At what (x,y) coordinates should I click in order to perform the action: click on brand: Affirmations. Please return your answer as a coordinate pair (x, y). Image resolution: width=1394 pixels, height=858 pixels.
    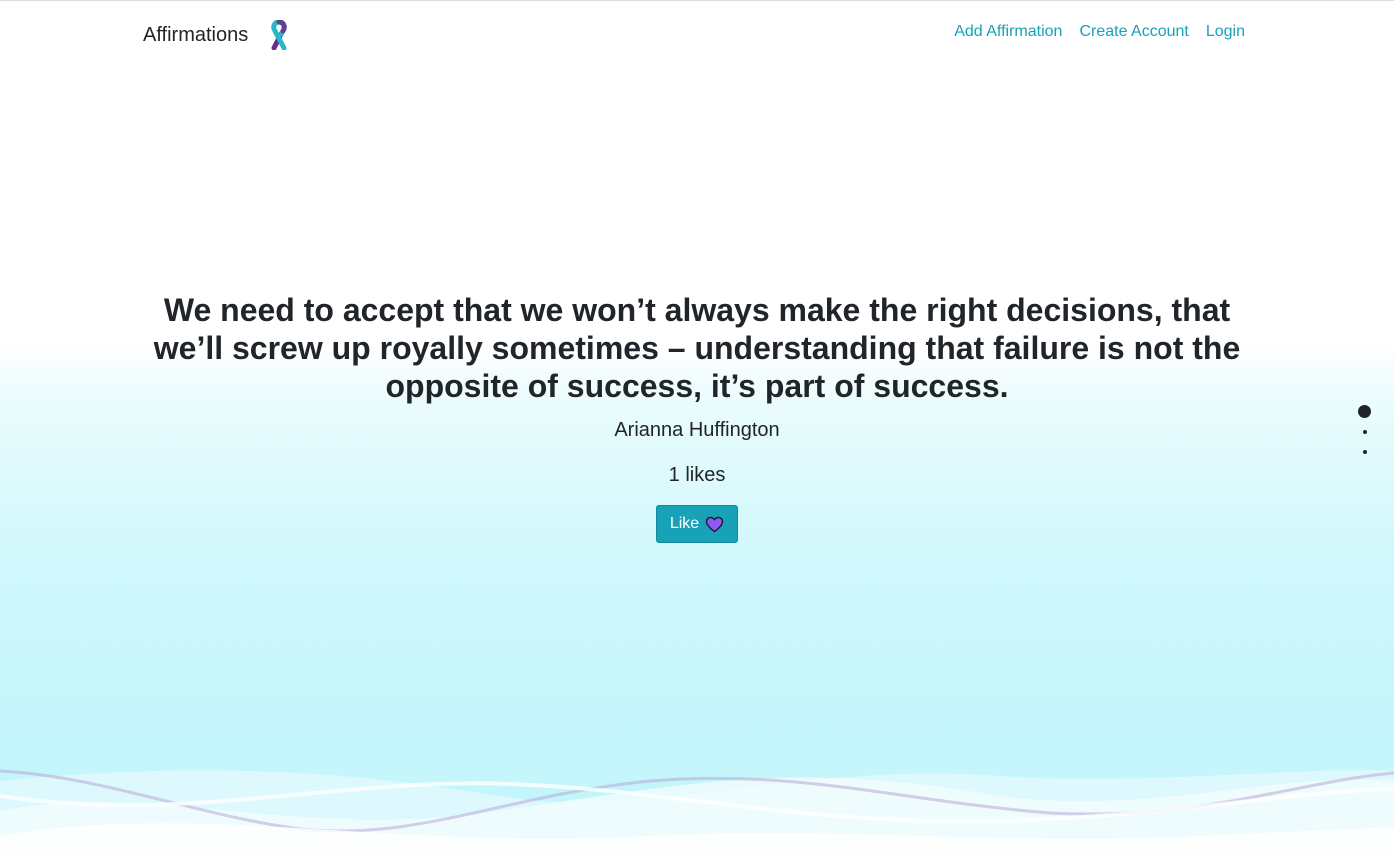
    Looking at the image, I should click on (217, 35).